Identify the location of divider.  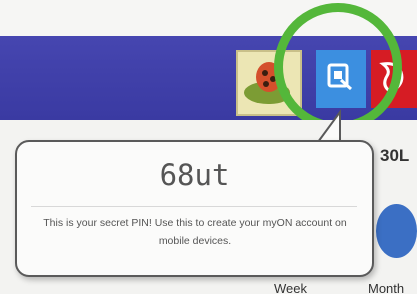
(194, 206).